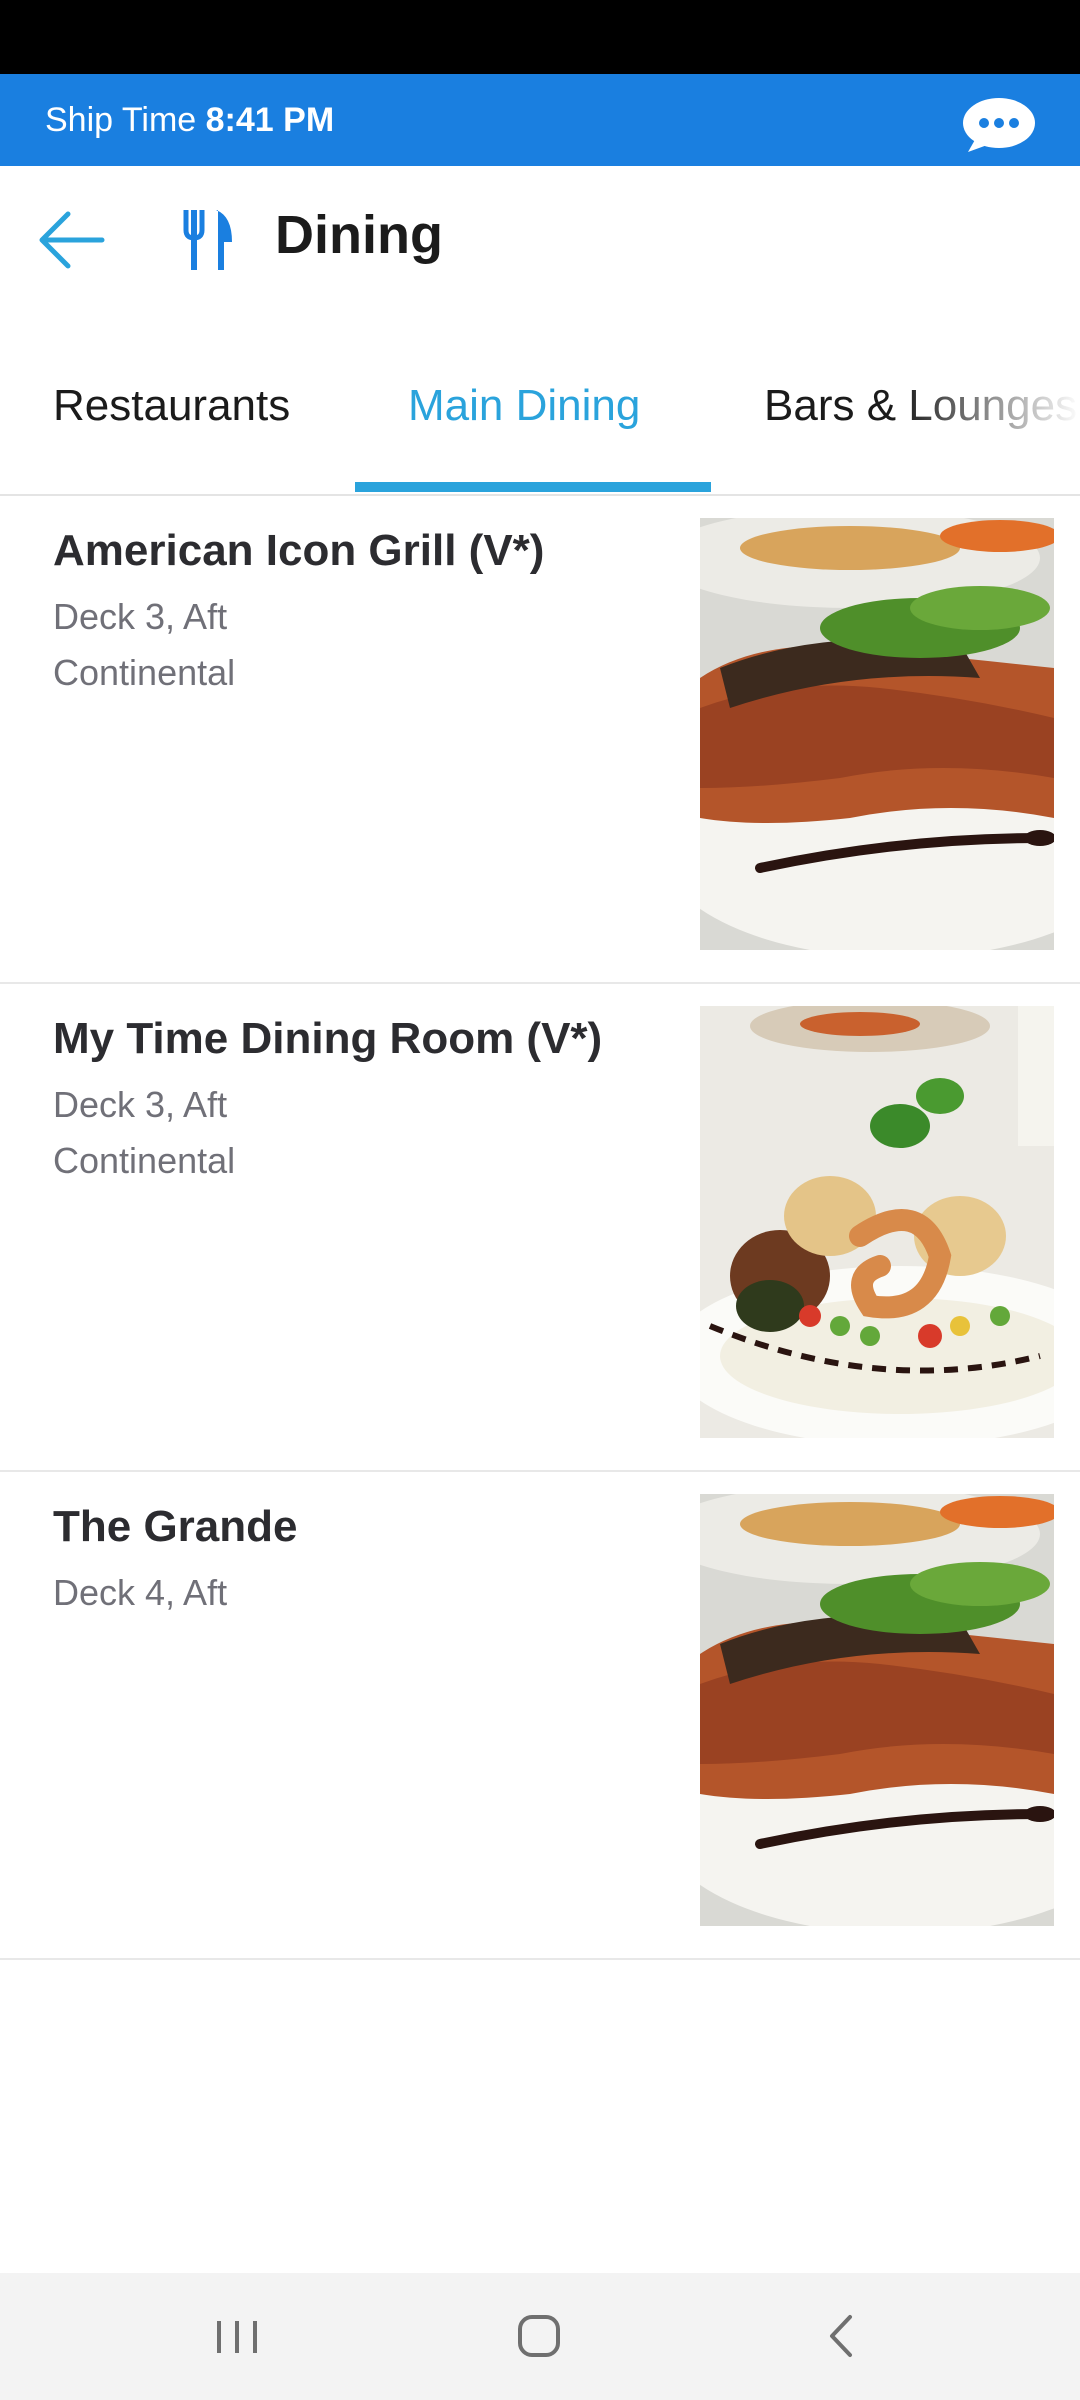 This screenshot has width=1080, height=2400. Describe the element at coordinates (524, 425) in the screenshot. I see `tab-main-dining: Main Dining` at that location.